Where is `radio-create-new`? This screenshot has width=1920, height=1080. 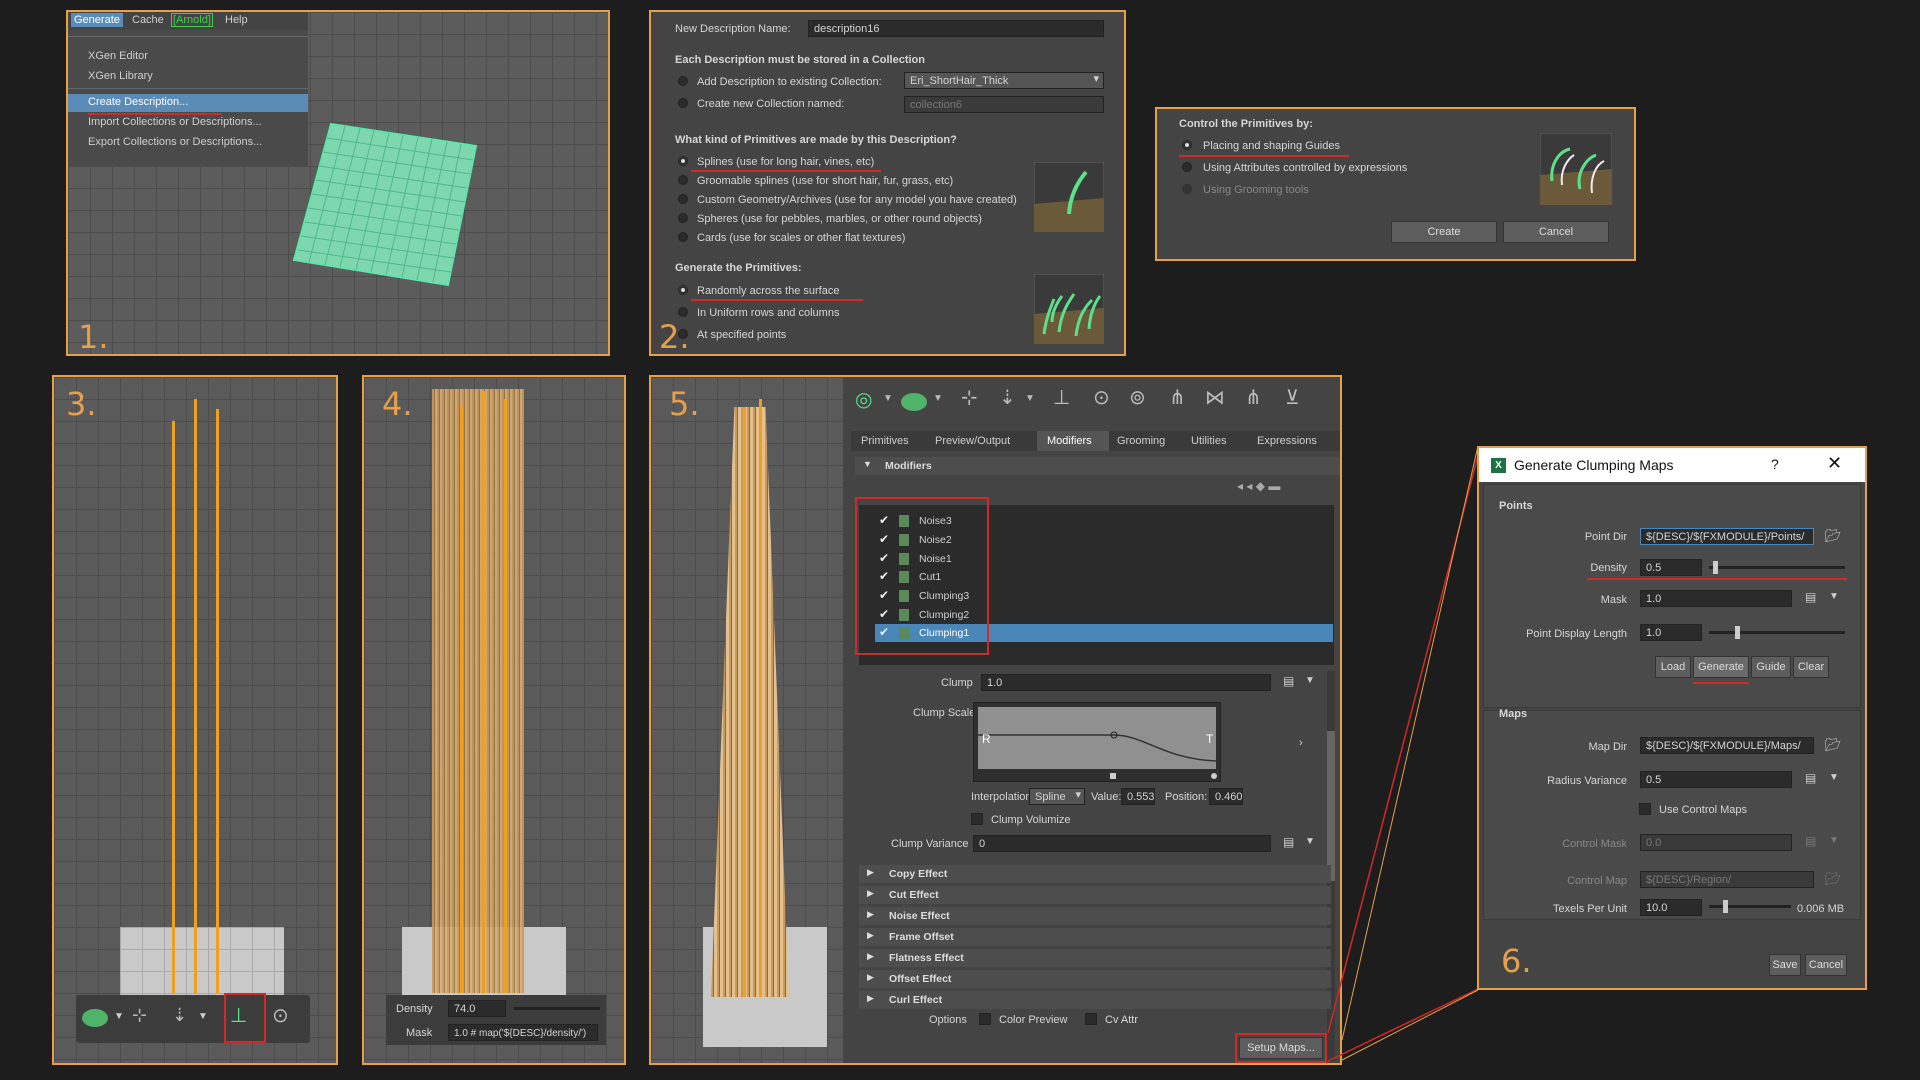
radio-create-new is located at coordinates (683, 103).